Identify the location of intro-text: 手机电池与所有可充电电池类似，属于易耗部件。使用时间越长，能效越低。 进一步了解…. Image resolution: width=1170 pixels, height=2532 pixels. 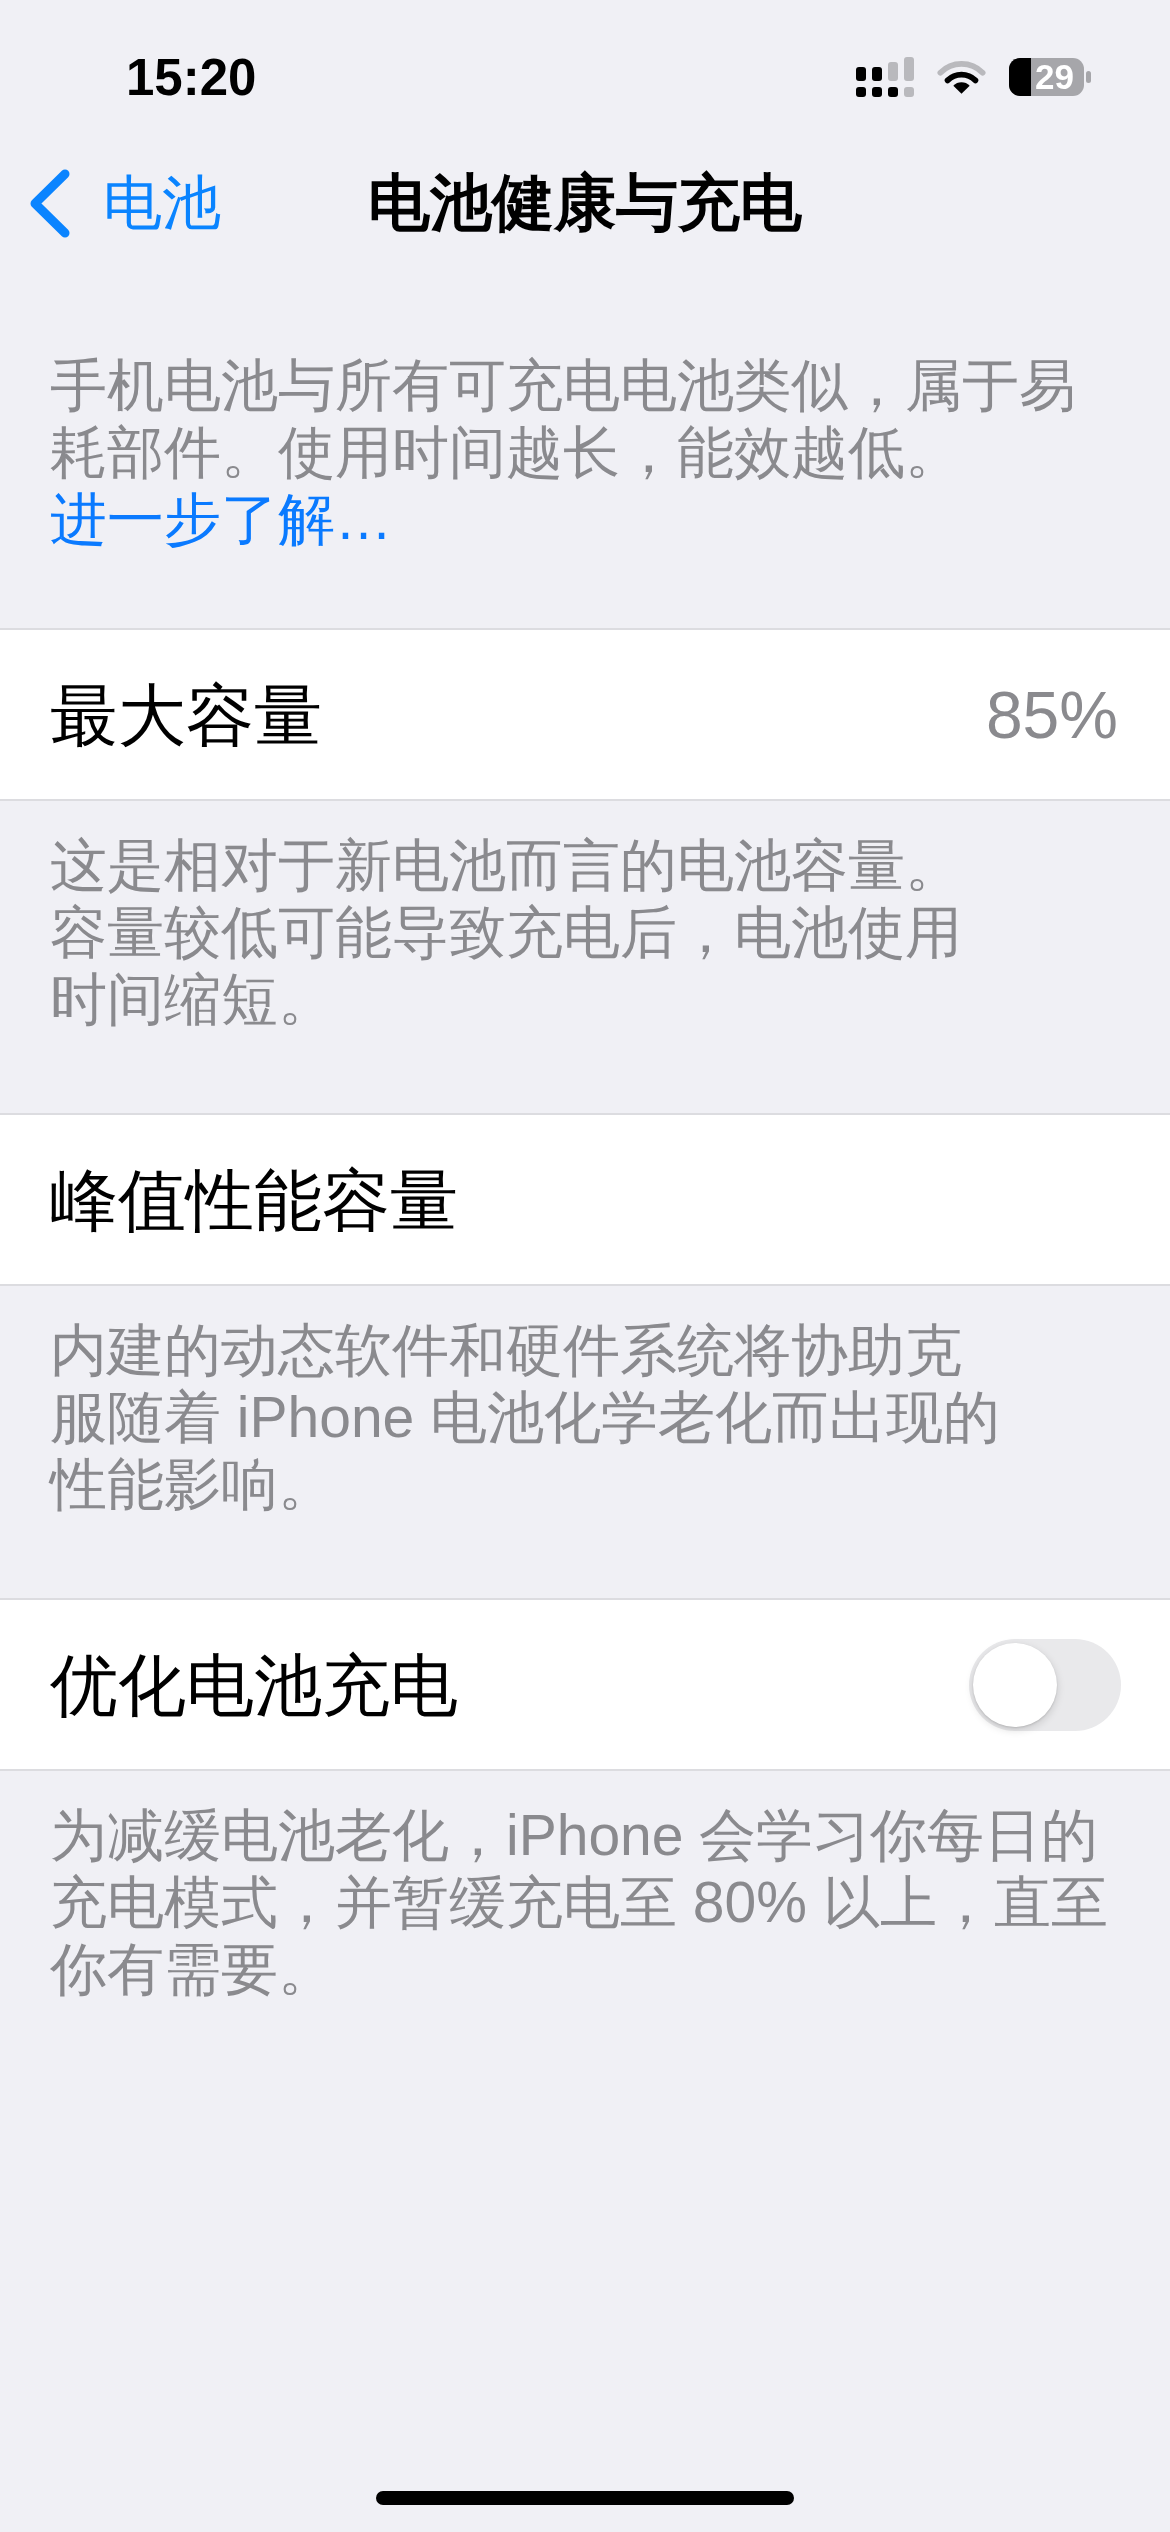
(563, 452).